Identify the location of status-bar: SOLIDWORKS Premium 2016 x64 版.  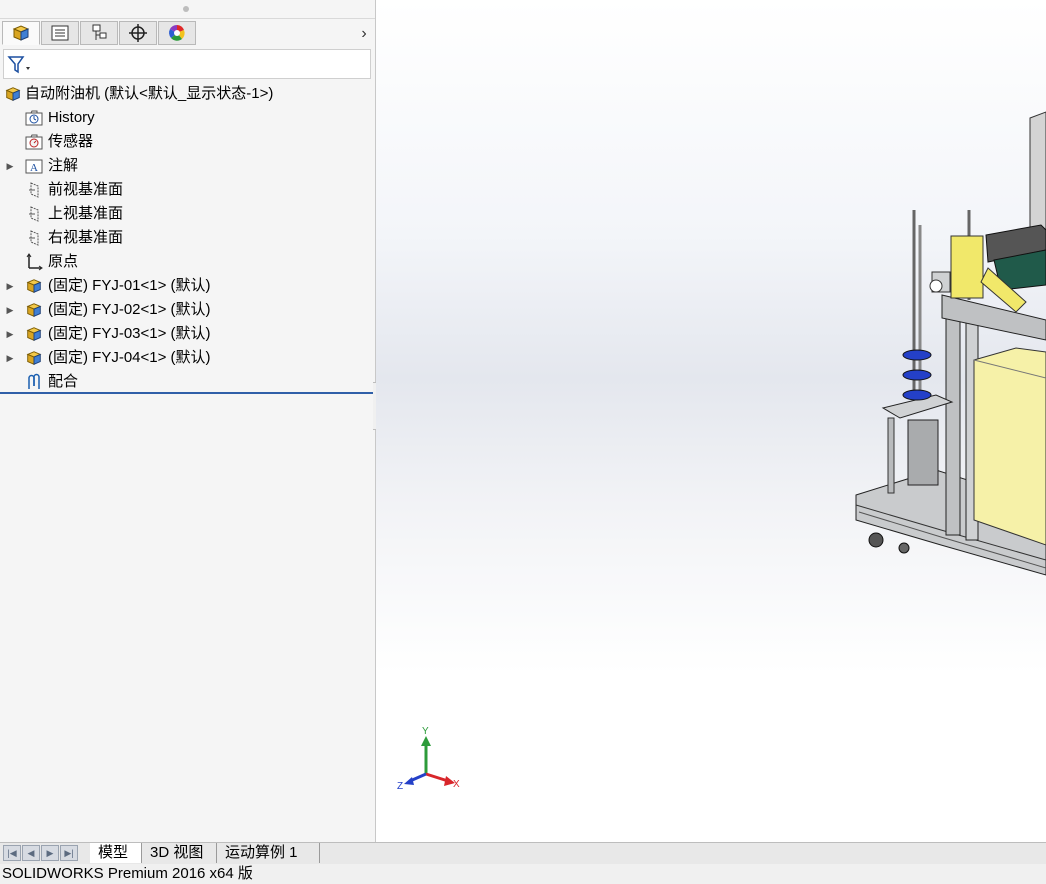
(523, 874).